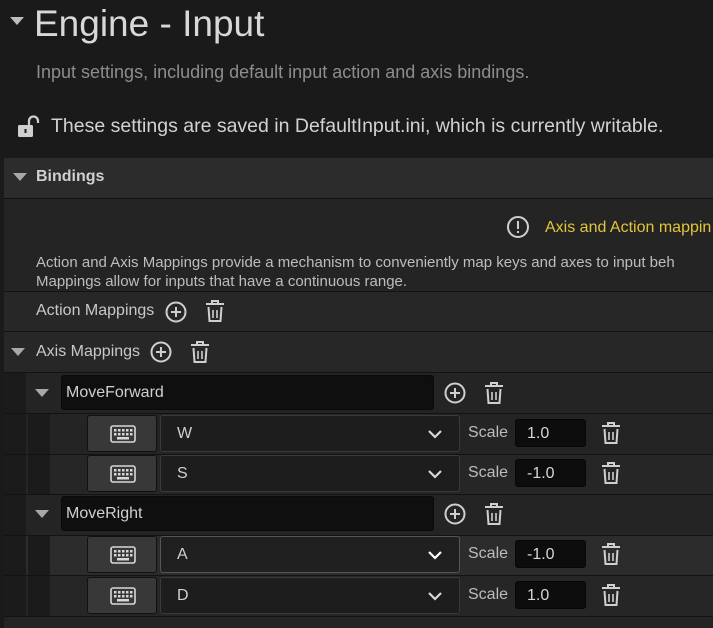 Image resolution: width=713 pixels, height=628 pixels. I want to click on axis-name-text: MoveRight, so click(104, 513).